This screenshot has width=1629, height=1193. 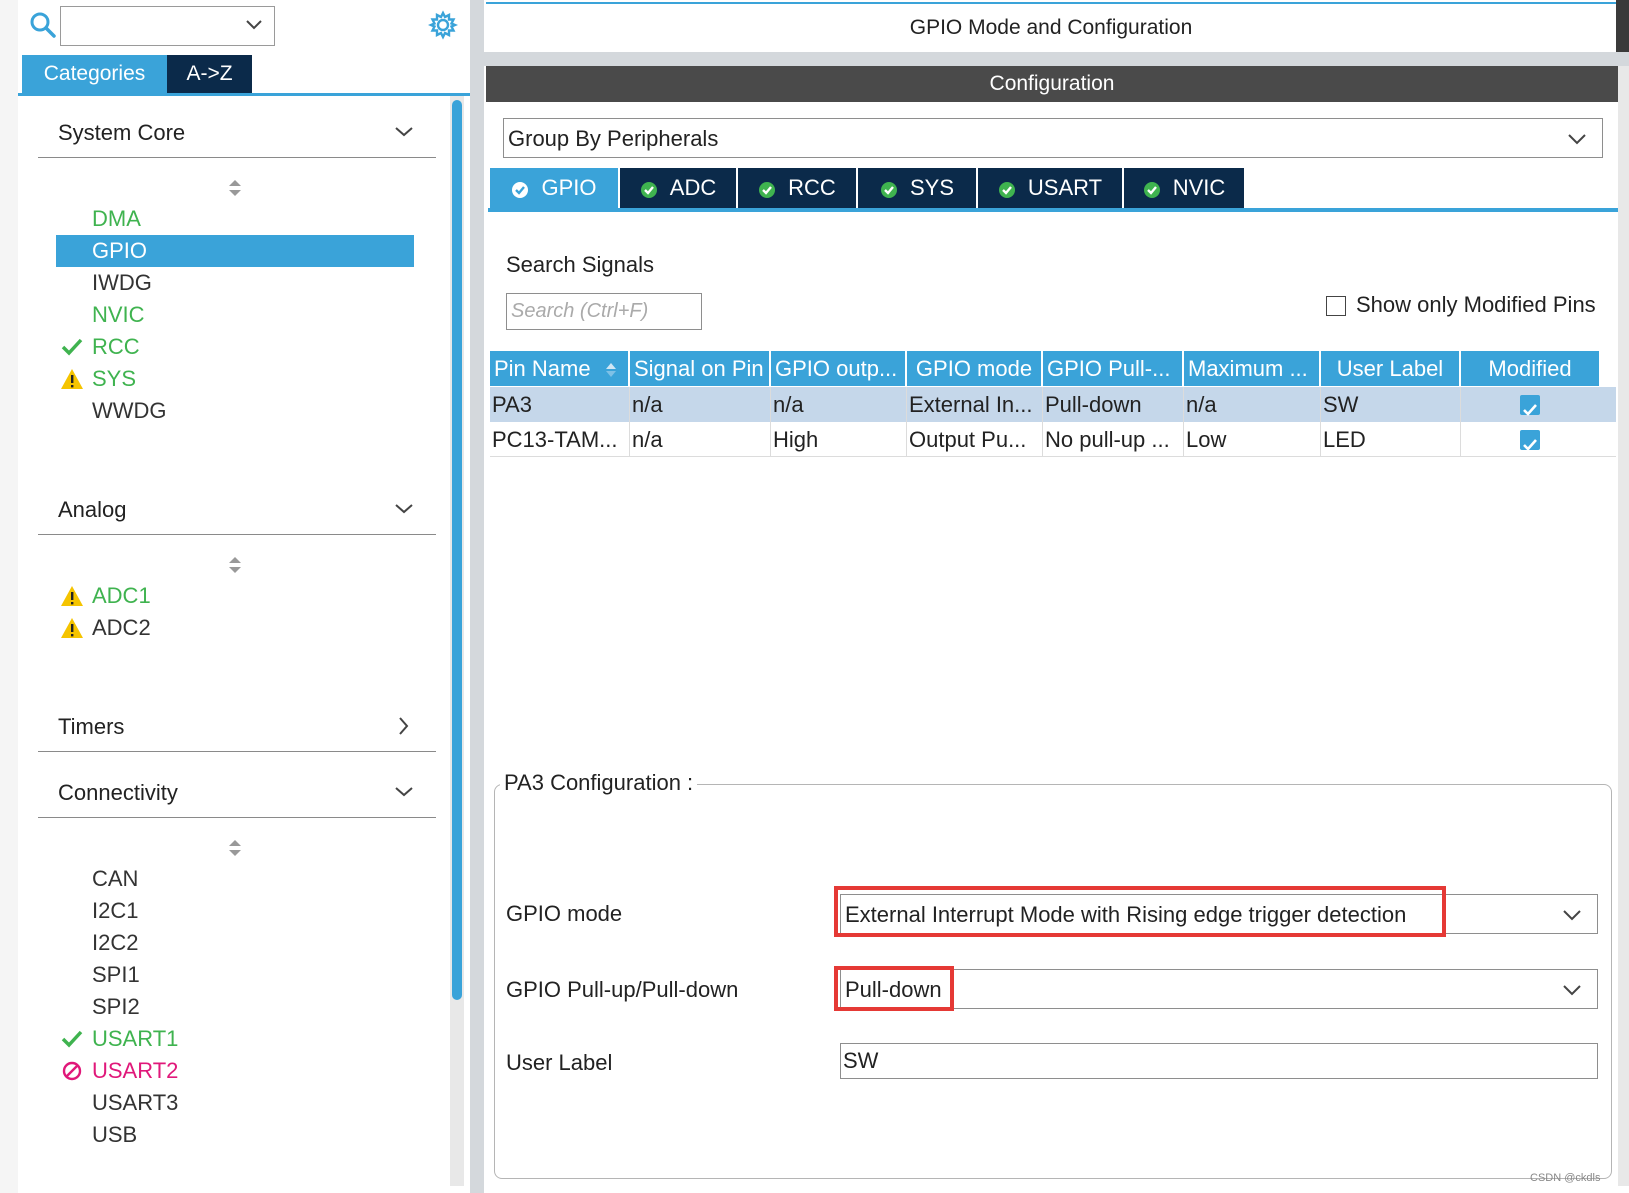 What do you see at coordinates (1052, 84) in the screenshot?
I see `configuration-header: Configuration` at bounding box center [1052, 84].